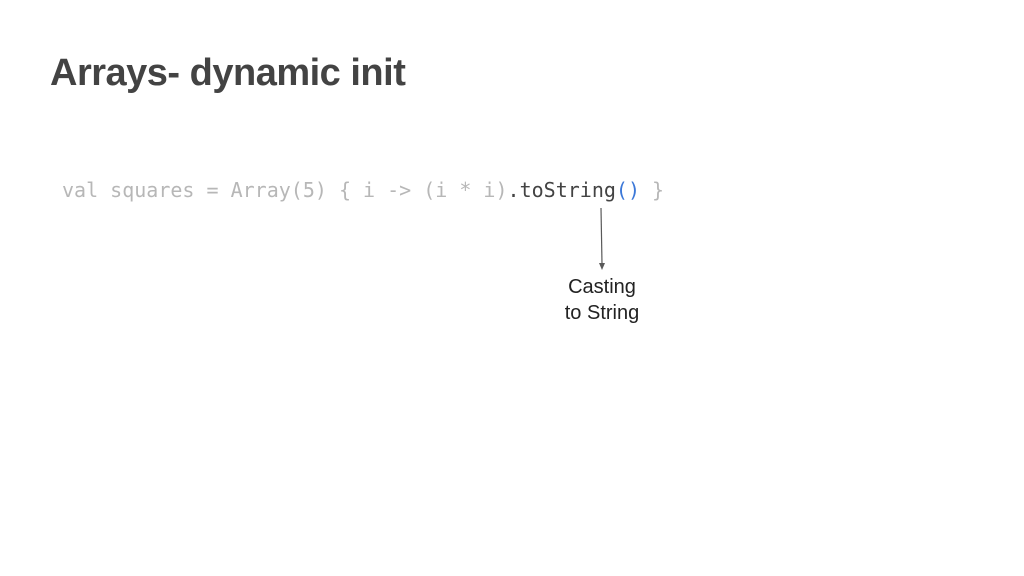 Image resolution: width=1024 pixels, height=576 pixels. I want to click on annotation-line-2: to String, so click(602, 313).